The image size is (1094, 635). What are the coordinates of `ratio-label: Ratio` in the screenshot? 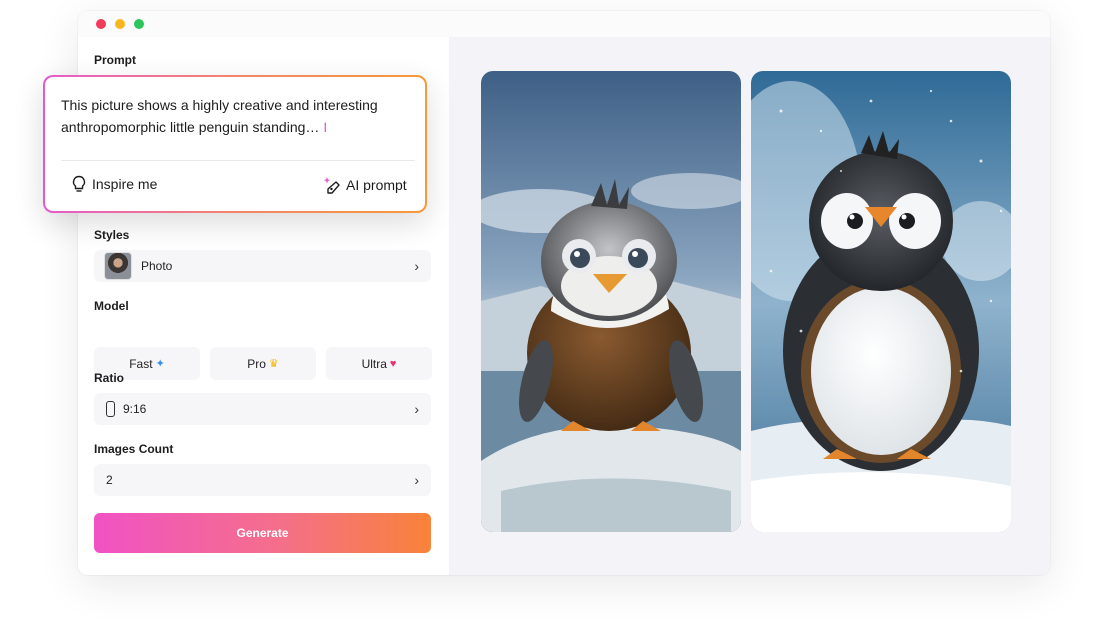 It's located at (109, 378).